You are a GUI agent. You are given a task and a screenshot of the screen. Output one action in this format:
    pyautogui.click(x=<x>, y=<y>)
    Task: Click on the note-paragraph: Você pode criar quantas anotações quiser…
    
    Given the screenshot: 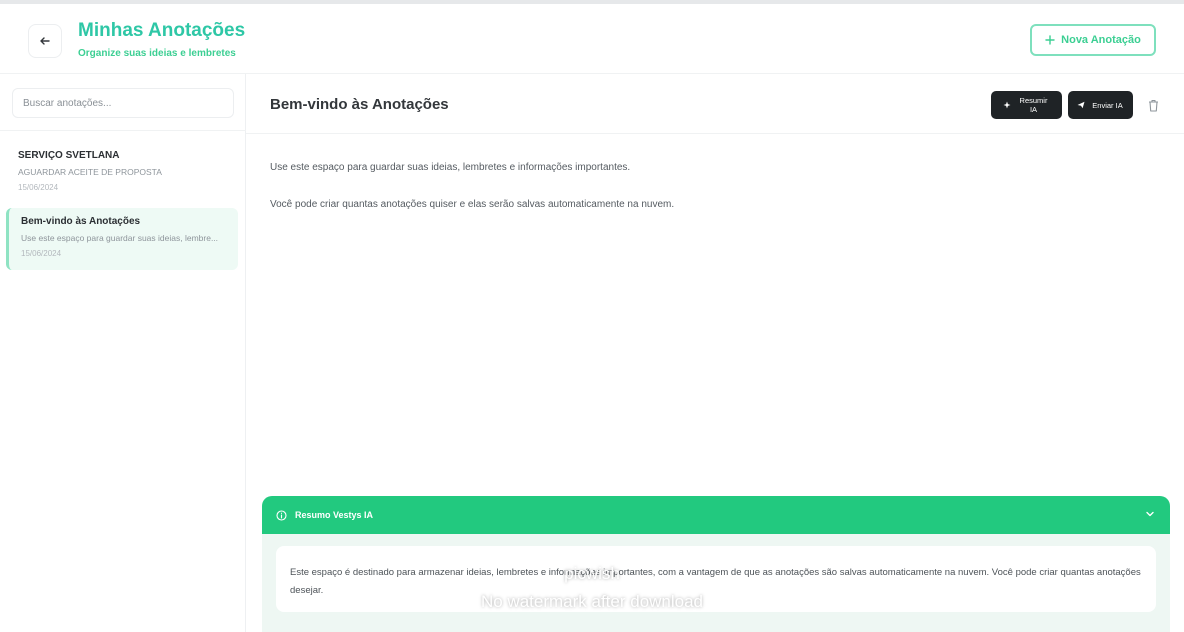 What is the action you would take?
    pyautogui.click(x=472, y=204)
    